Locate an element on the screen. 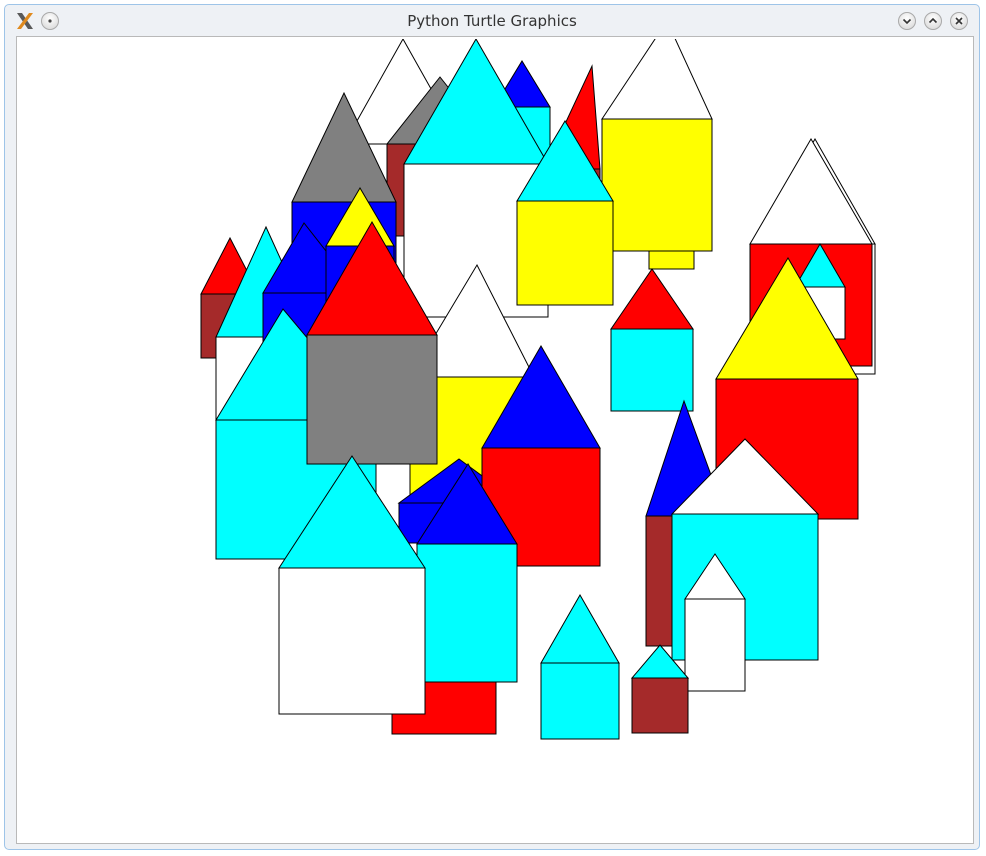 This screenshot has height=856, width=986. window-title: Python Turtle Graphics is located at coordinates (492, 21).